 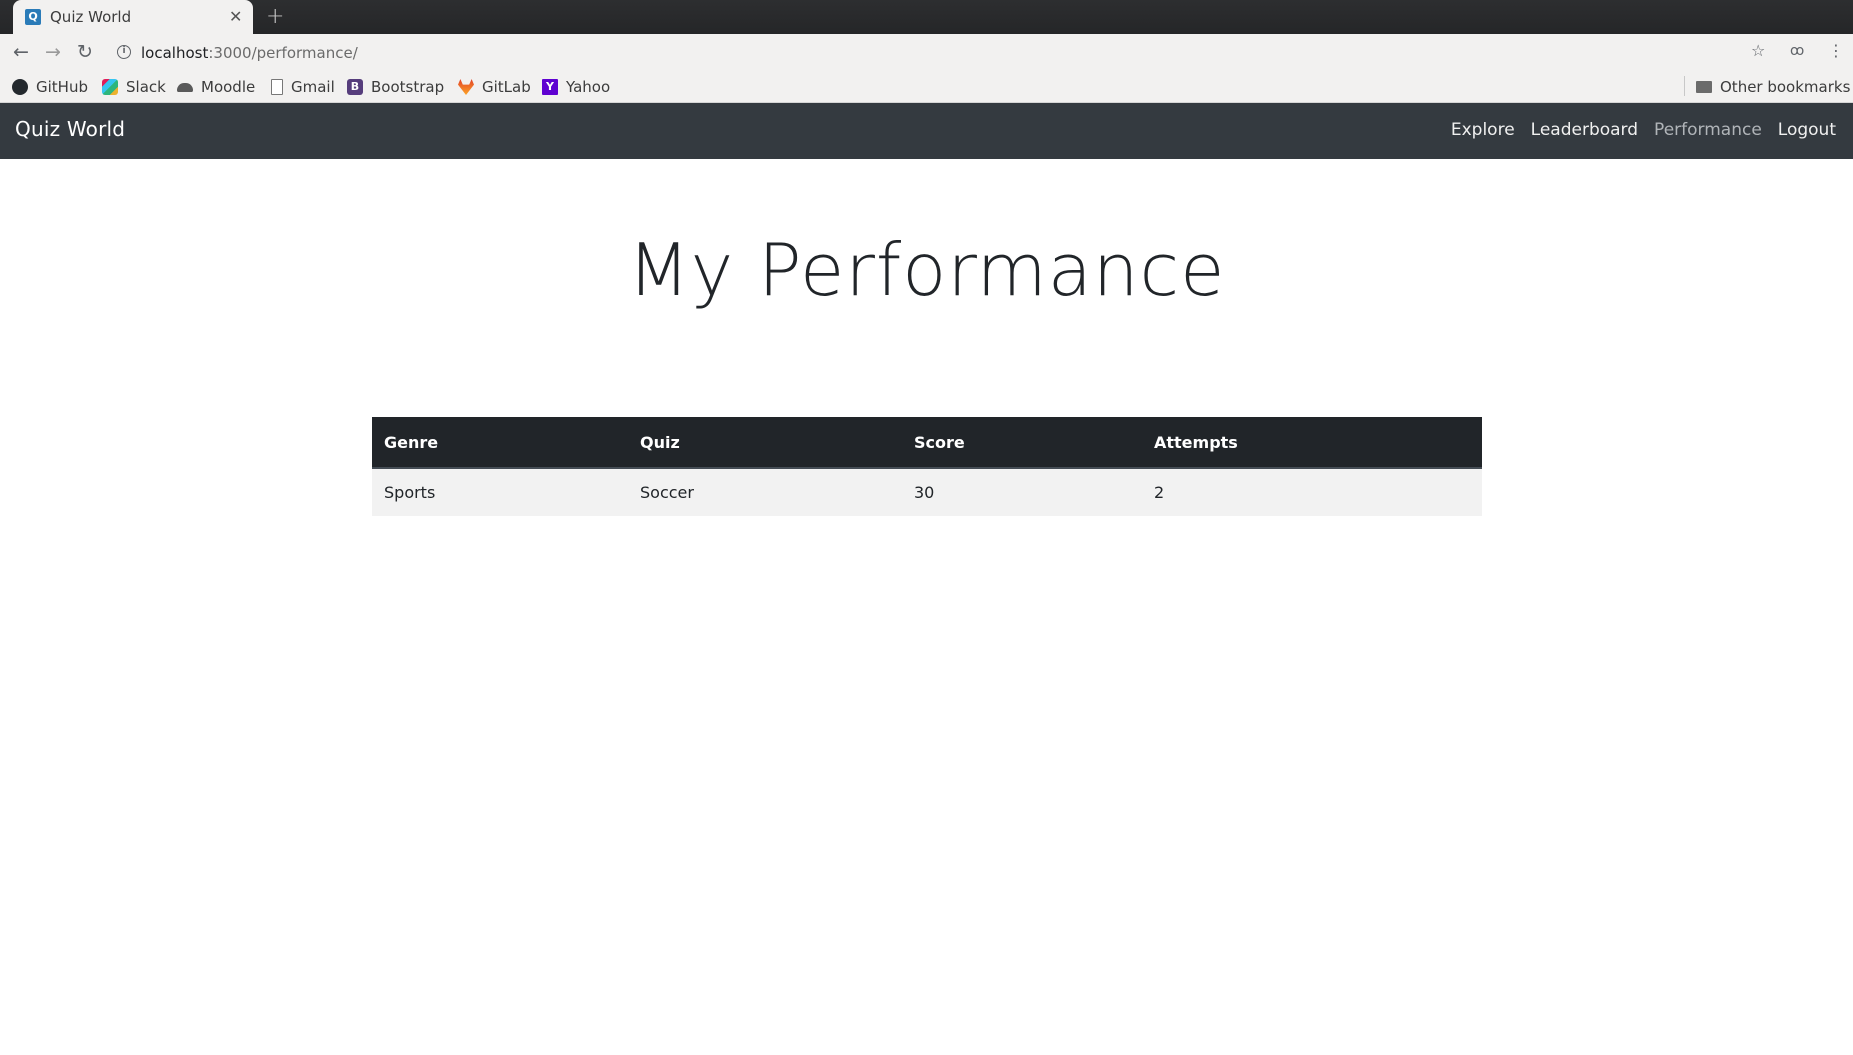 I want to click on header-quiz: Quiz, so click(x=765, y=443).